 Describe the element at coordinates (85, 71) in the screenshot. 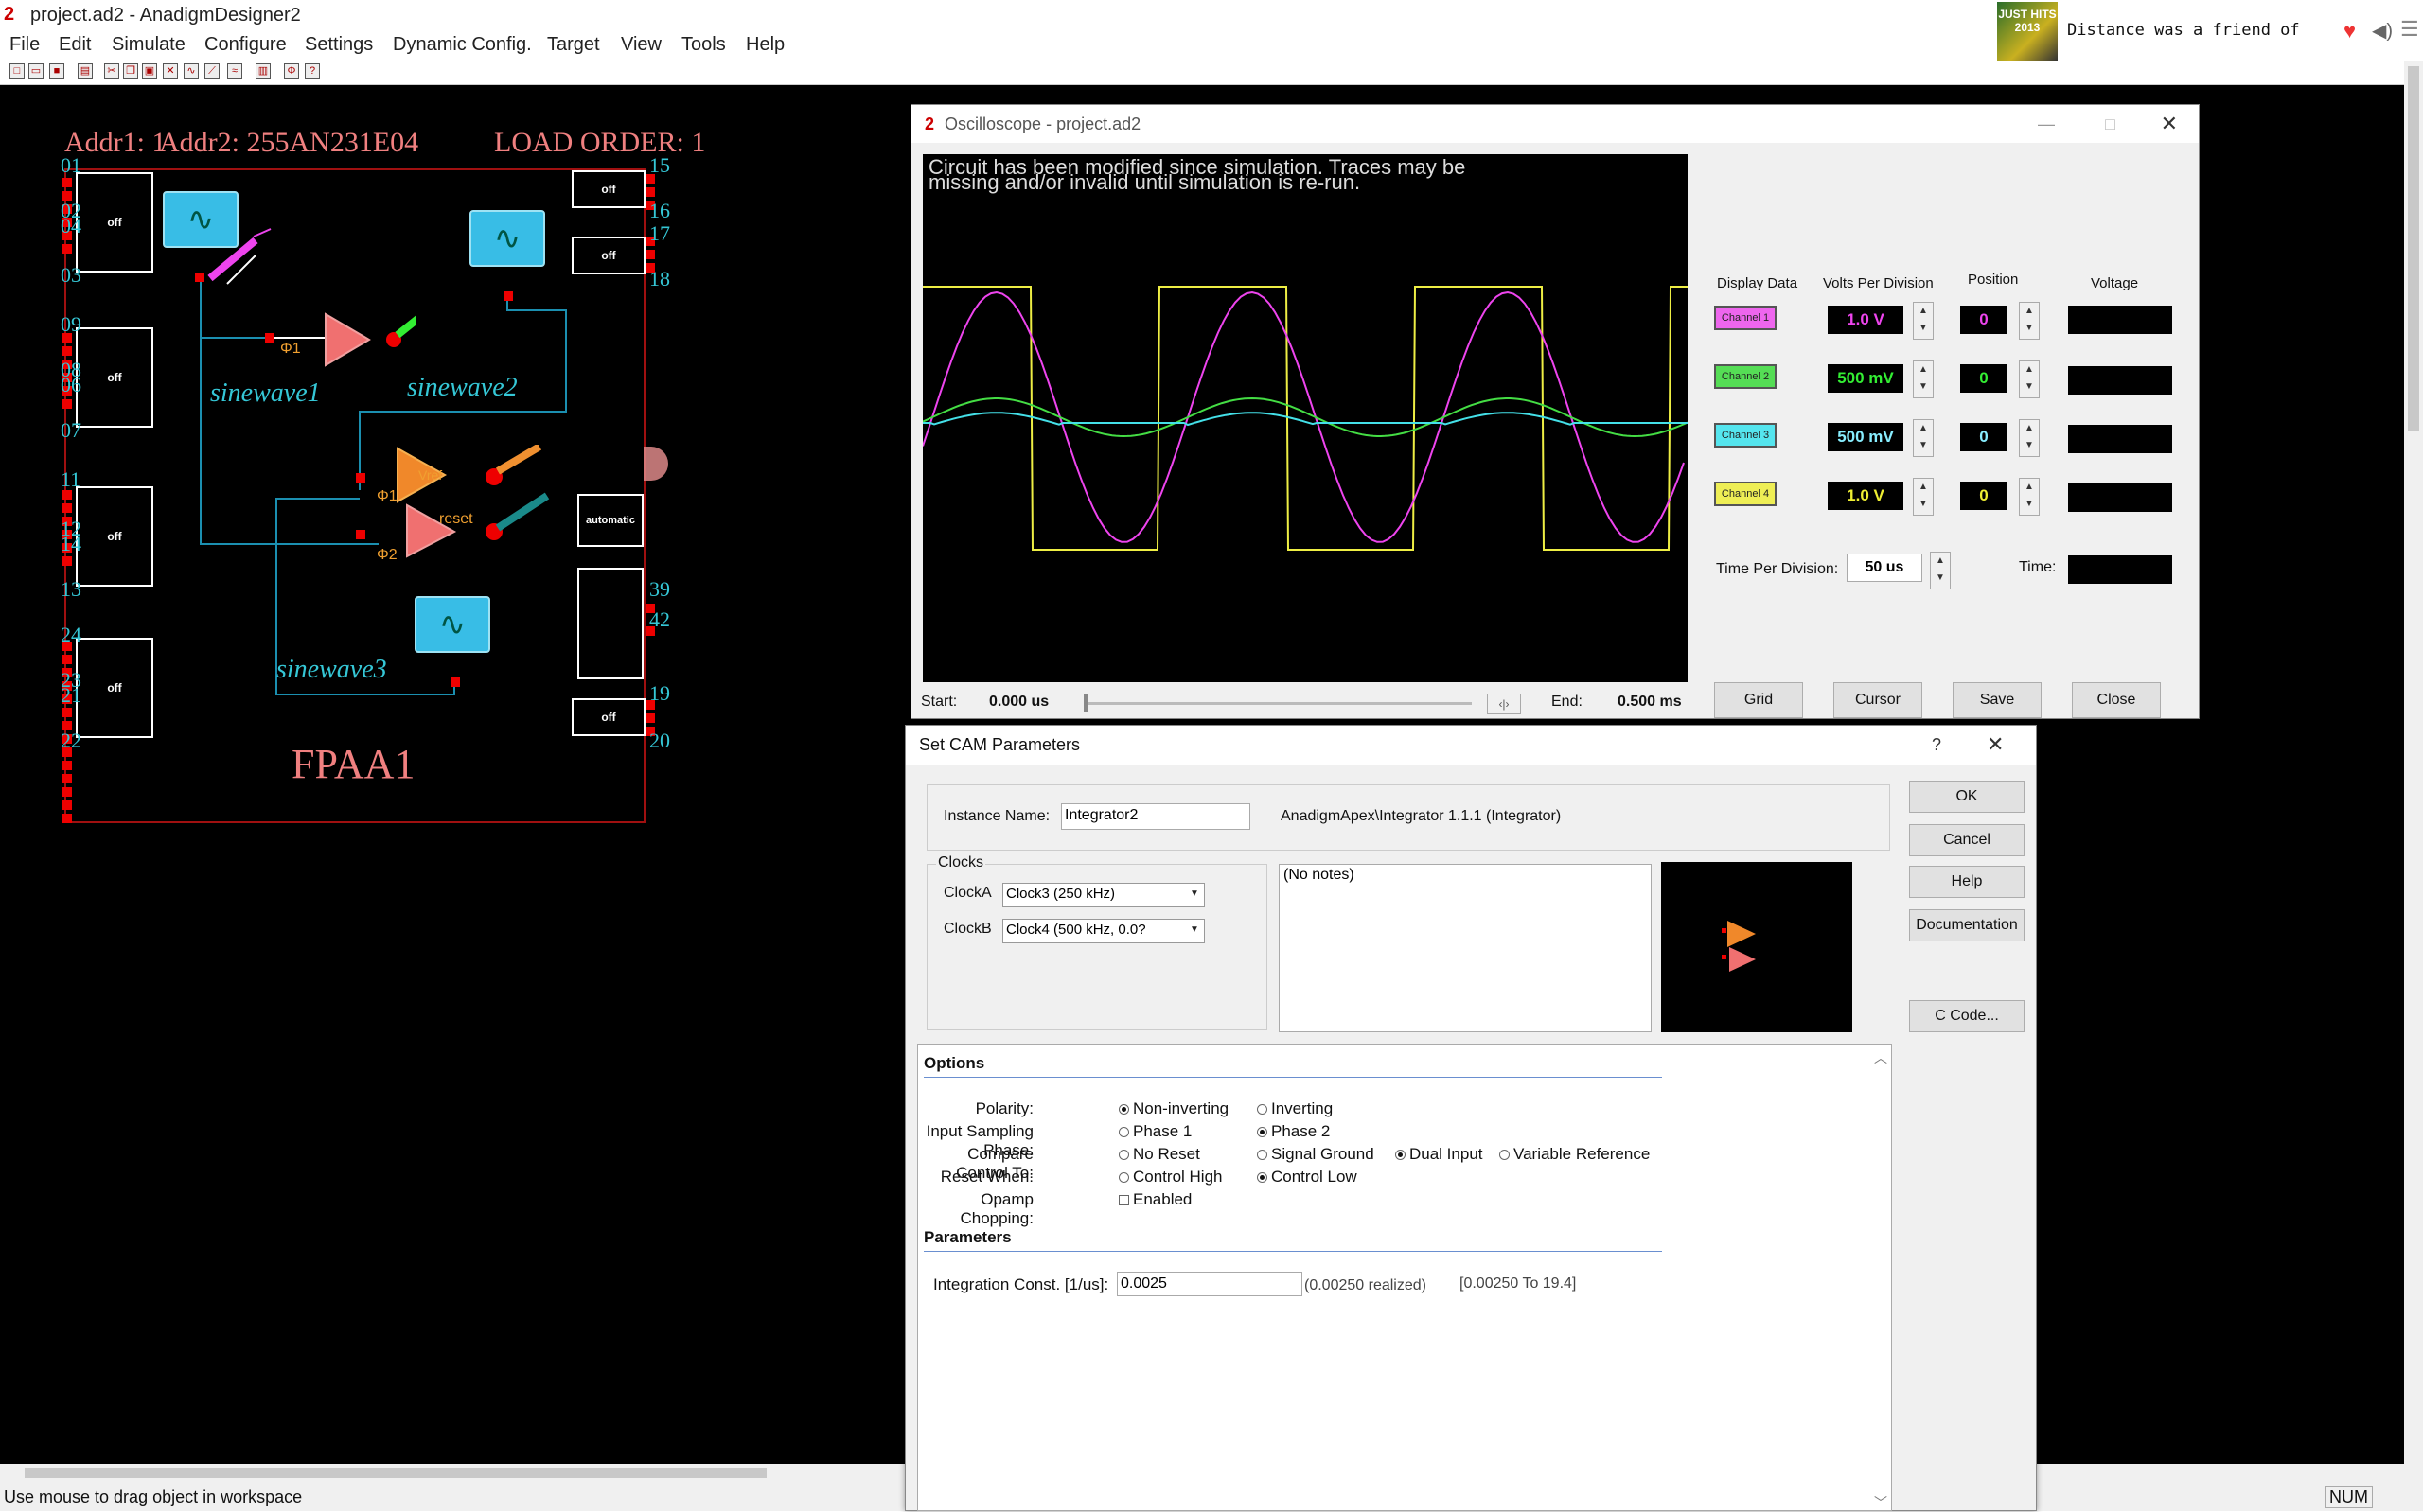

I see `print-icon: ▤` at that location.